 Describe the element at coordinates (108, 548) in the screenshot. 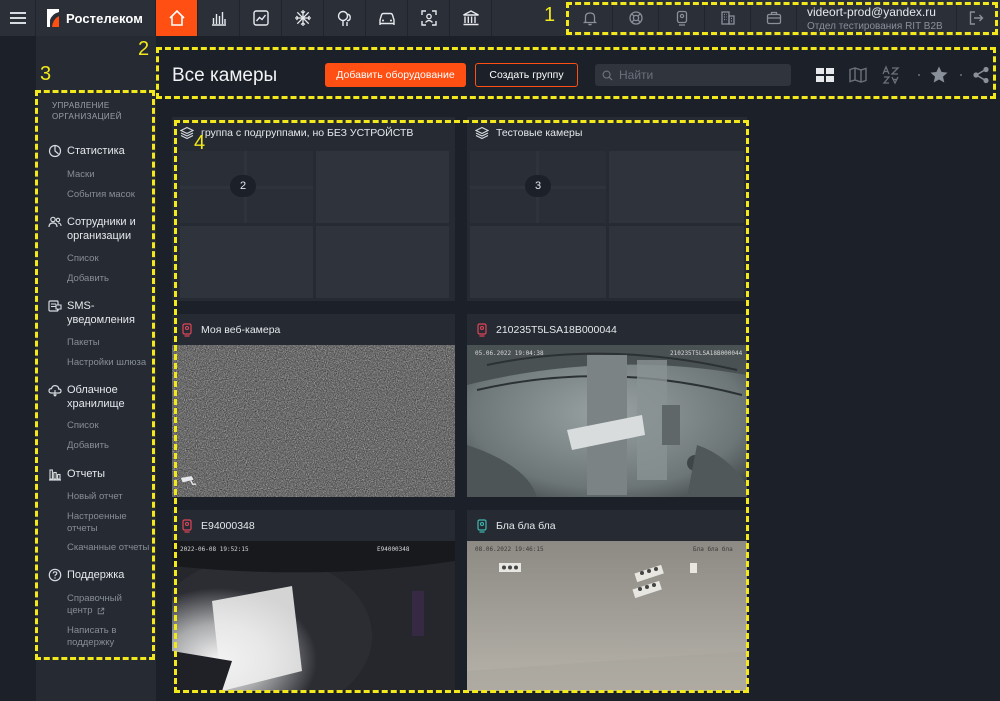

I see `sidebar-link-downloaded-reports: Скачанные отчеты` at that location.